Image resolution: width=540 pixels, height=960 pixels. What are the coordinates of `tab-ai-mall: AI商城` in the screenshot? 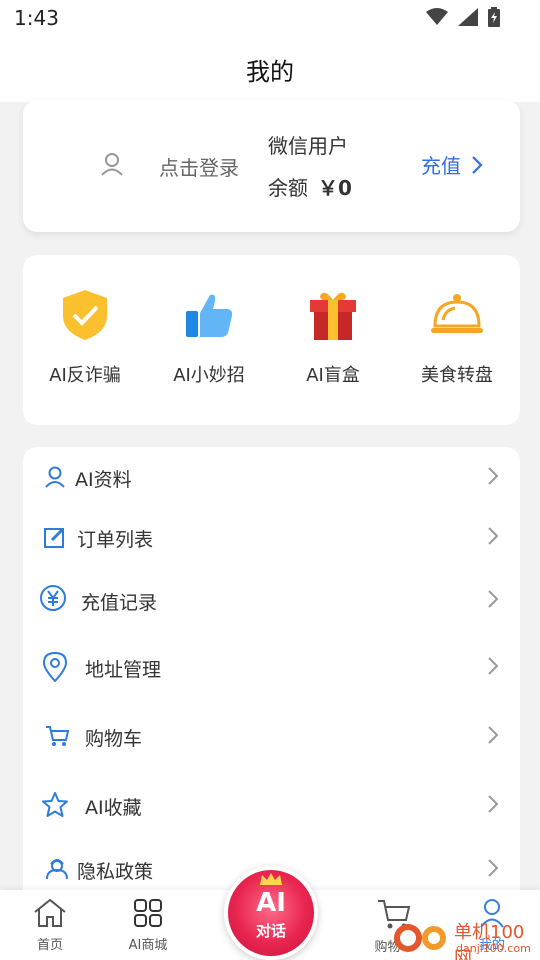 It's located at (148, 925).